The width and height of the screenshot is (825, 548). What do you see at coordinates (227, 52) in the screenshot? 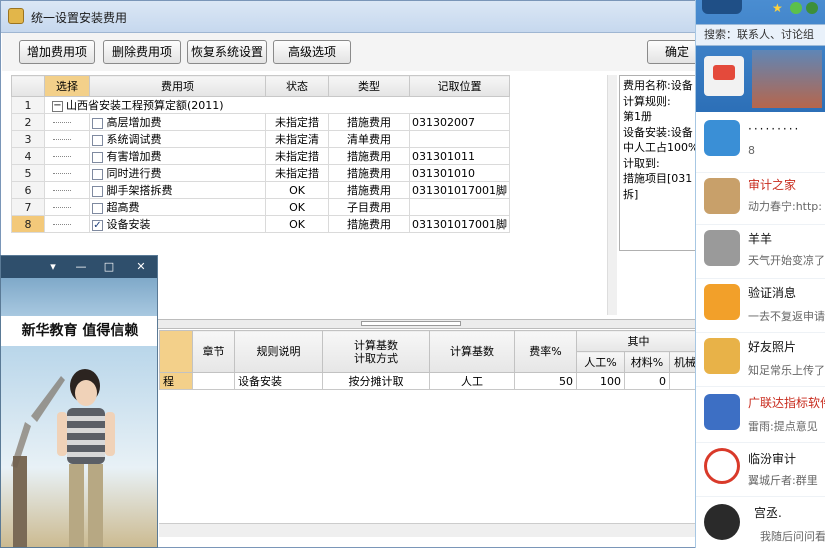
I see `restore-system-settings-button: 恢复系统设置` at bounding box center [227, 52].